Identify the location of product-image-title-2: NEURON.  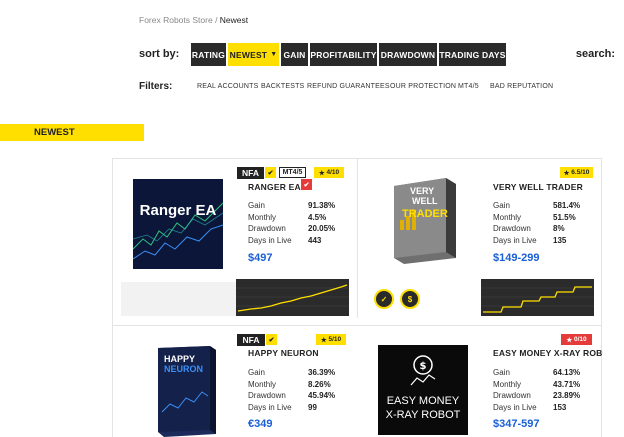
(184, 369).